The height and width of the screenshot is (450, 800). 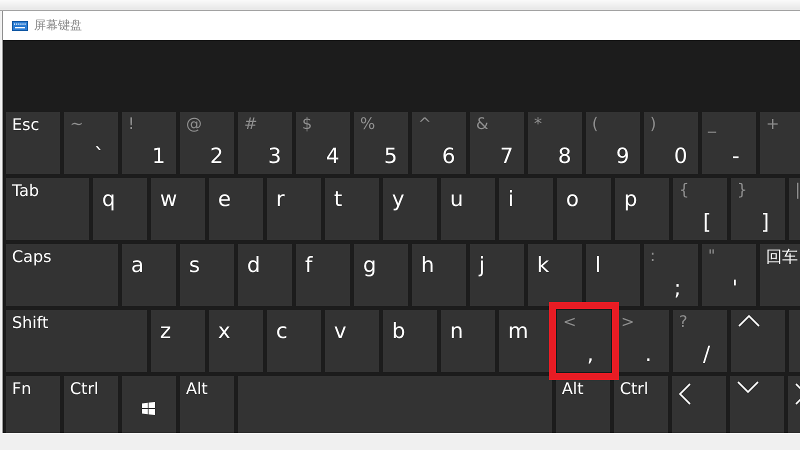 What do you see at coordinates (439, 143) in the screenshot?
I see `key: ^ 6` at bounding box center [439, 143].